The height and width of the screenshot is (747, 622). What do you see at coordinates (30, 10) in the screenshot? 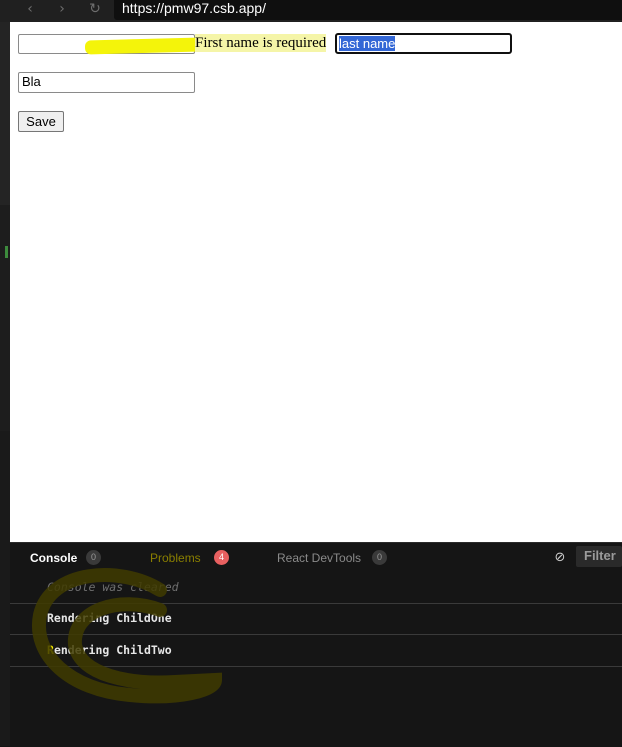
I see `back-icon: ‹` at bounding box center [30, 10].